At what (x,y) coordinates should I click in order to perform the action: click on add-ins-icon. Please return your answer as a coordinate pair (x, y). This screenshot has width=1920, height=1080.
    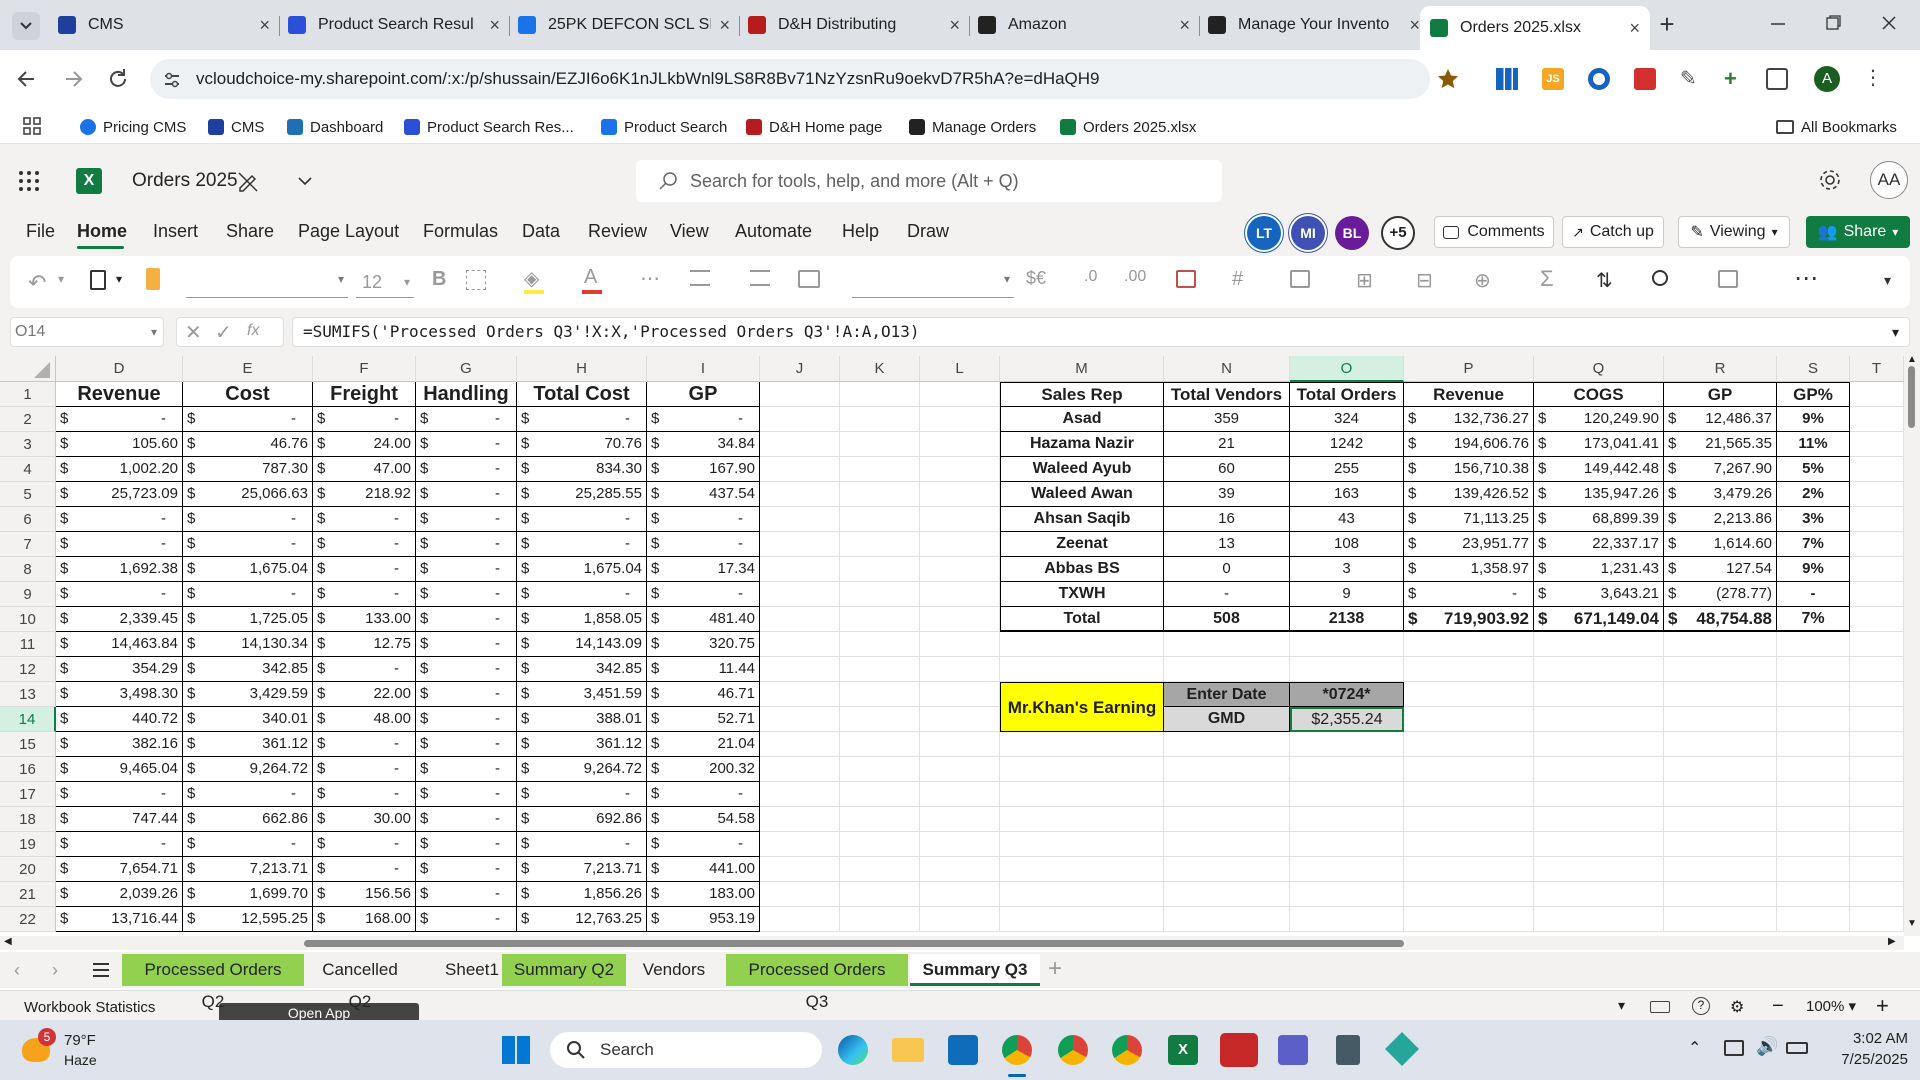
    Looking at the image, I should click on (1728, 279).